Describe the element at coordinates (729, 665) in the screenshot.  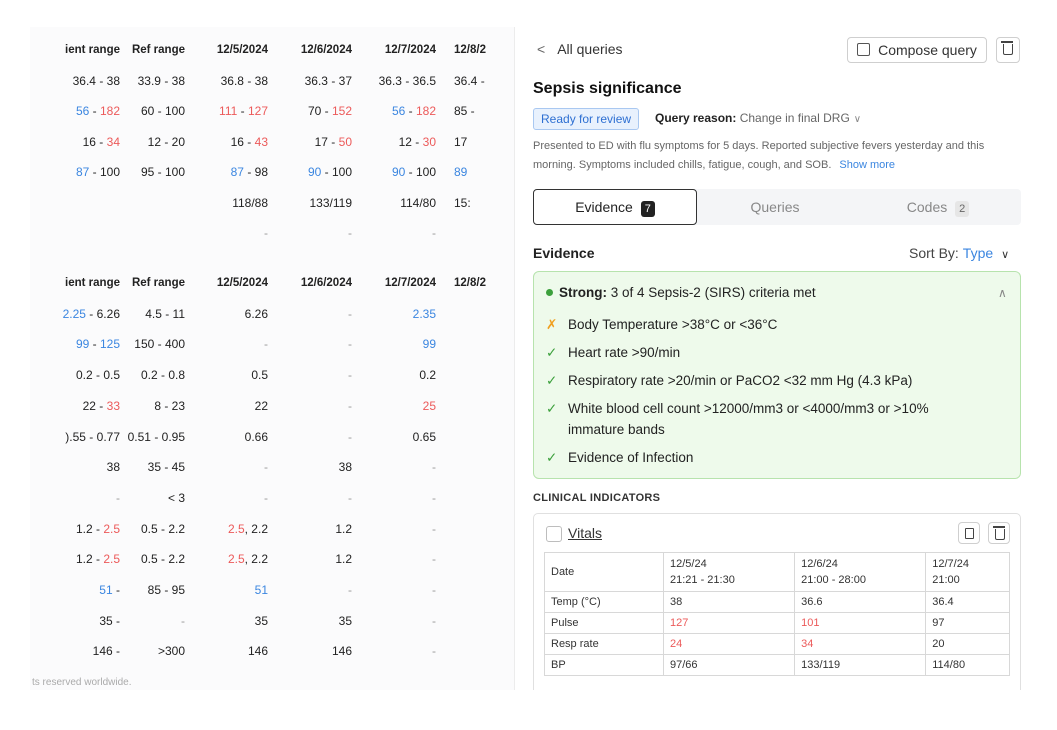
I see `vitals-value: 97/66` at that location.